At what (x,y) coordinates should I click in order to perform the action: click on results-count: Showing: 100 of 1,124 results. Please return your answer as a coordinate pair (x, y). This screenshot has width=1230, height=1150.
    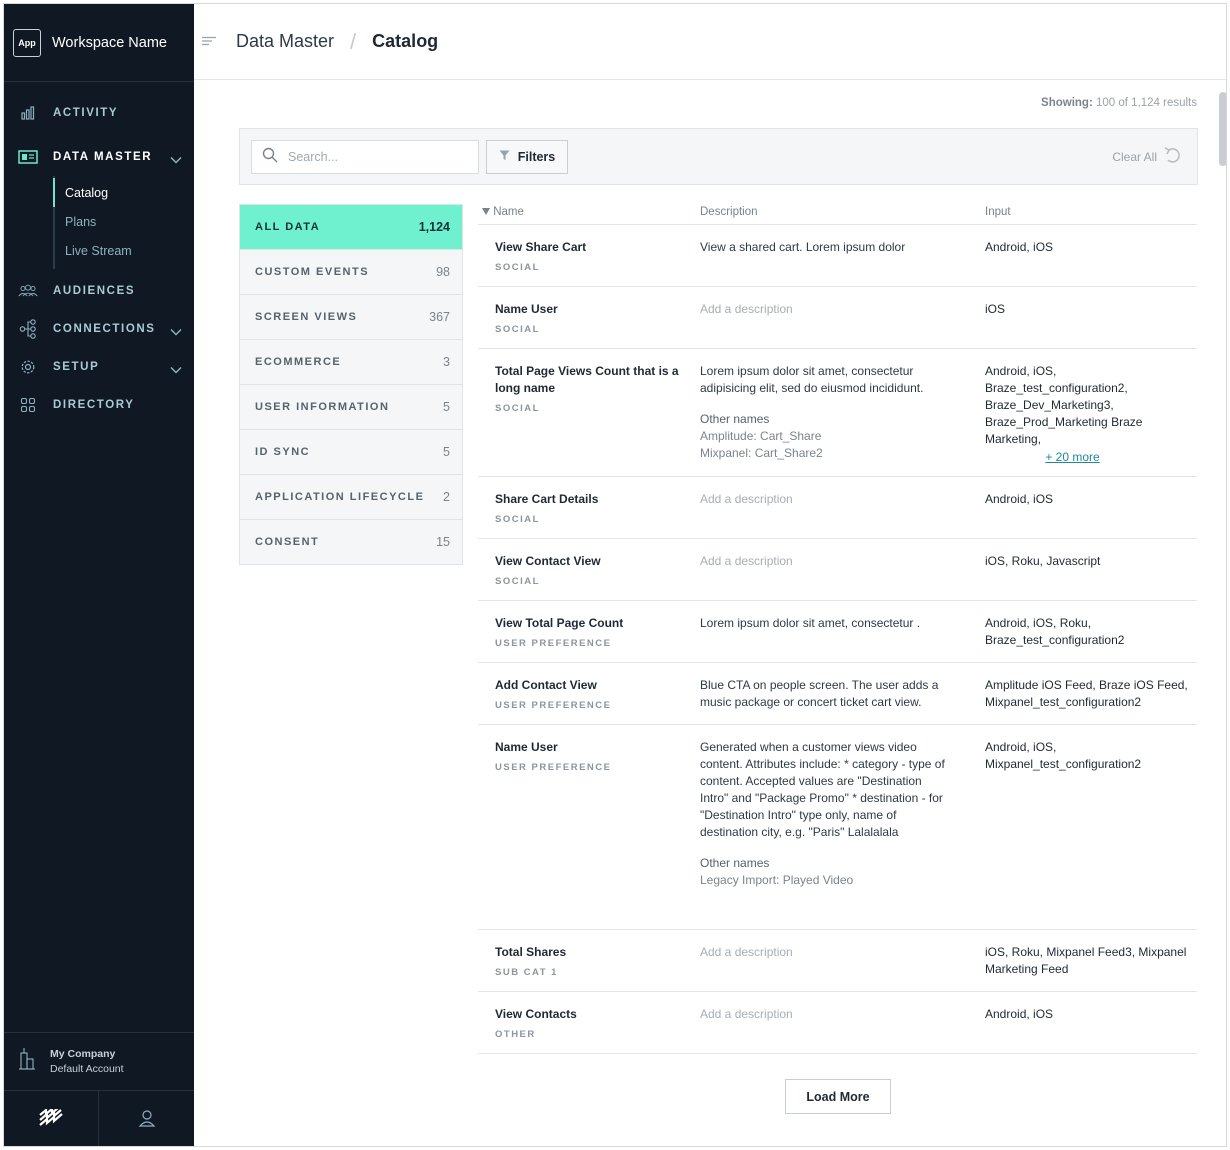
    Looking at the image, I should click on (1050, 103).